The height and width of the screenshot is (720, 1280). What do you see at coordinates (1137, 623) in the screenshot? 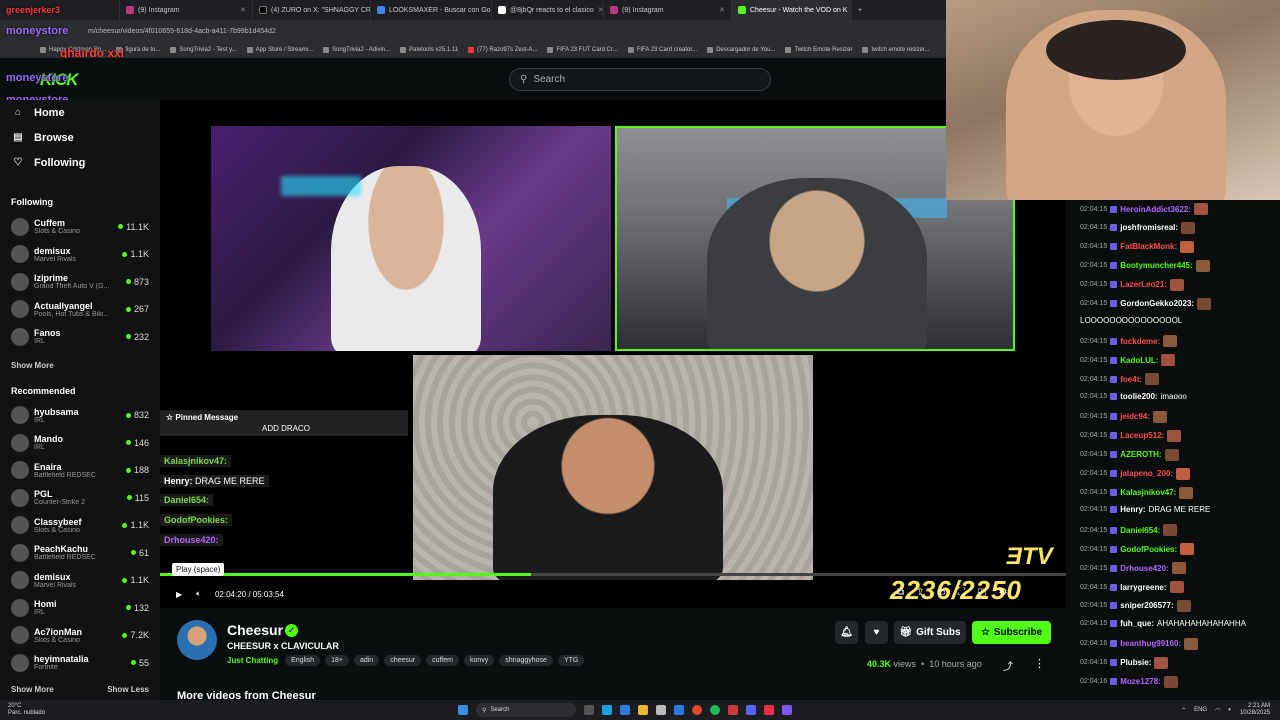
I see `chat-username: fuh_que:` at bounding box center [1137, 623].